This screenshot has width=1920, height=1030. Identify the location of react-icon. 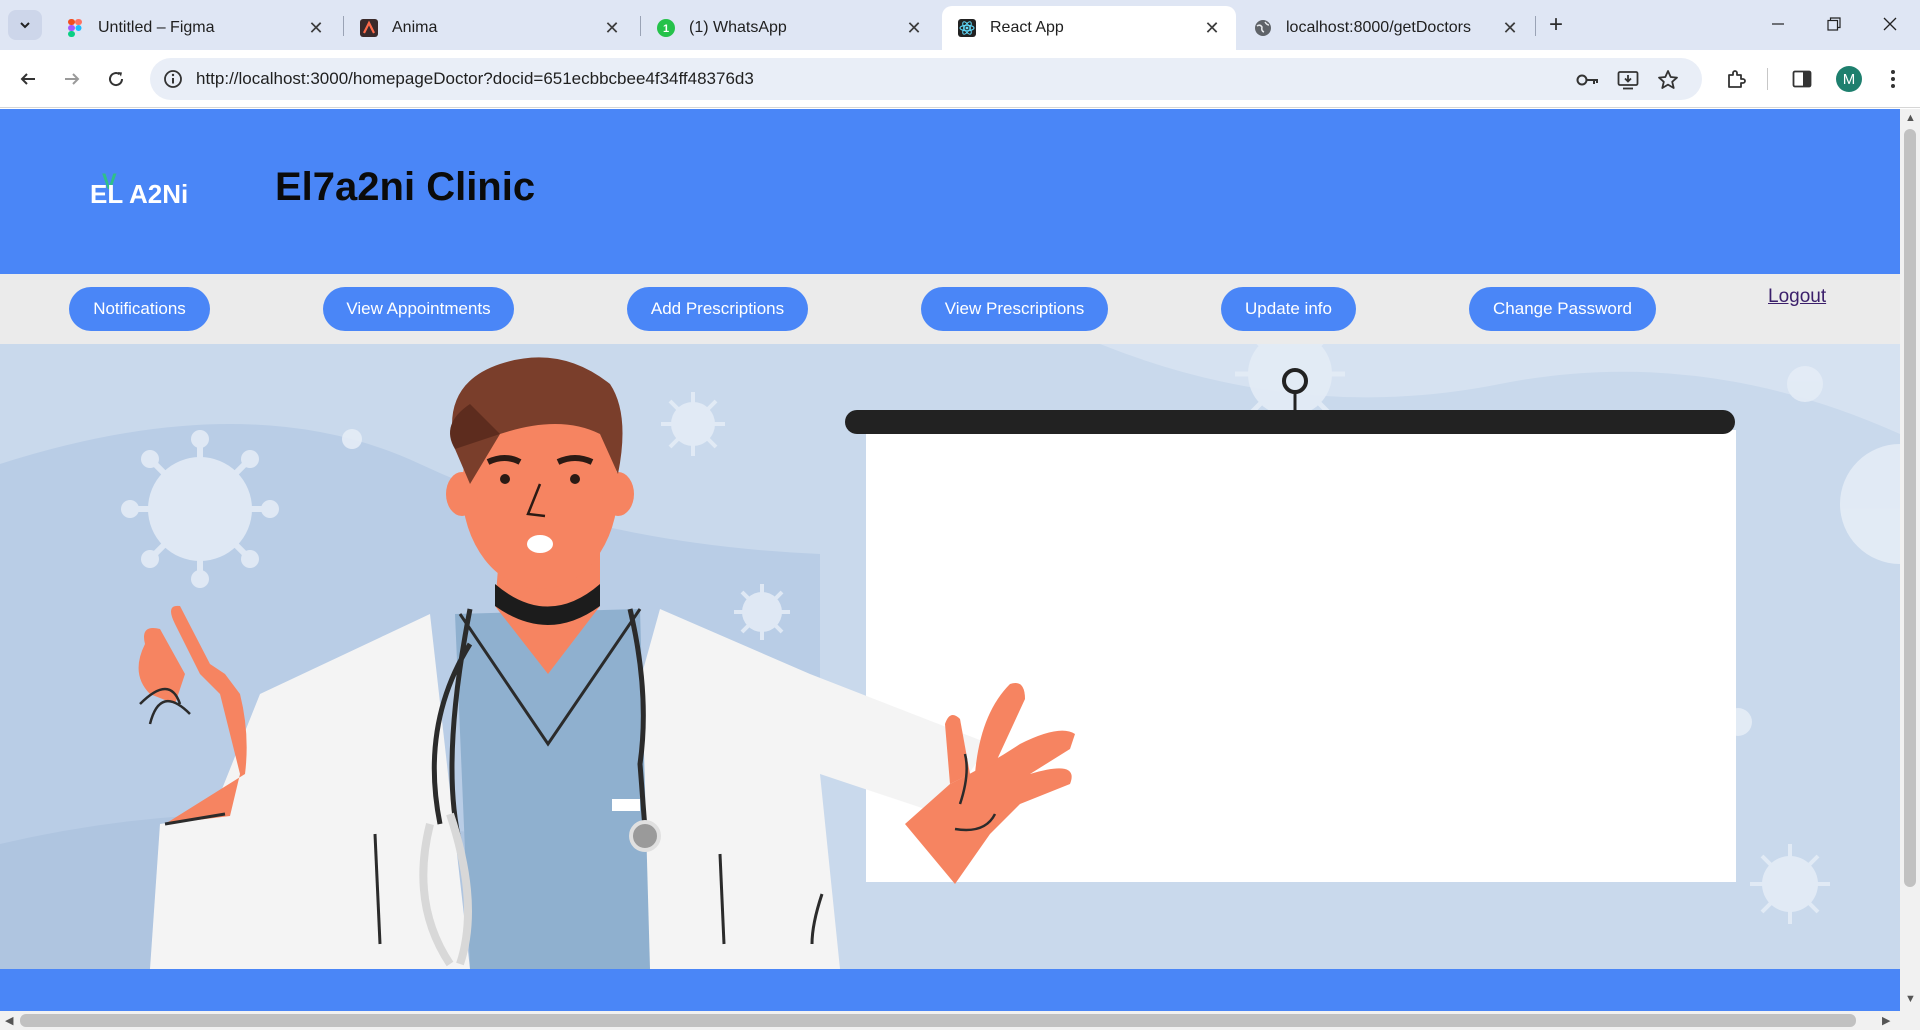
(967, 28).